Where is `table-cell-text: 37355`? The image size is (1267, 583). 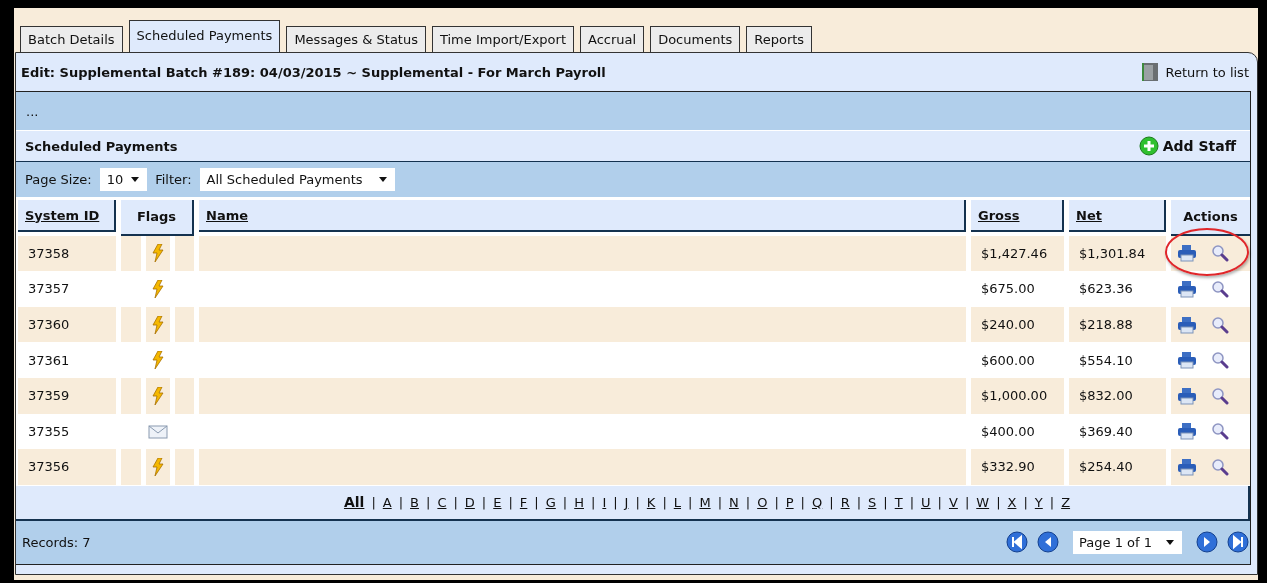
table-cell-text: 37355 is located at coordinates (49, 431).